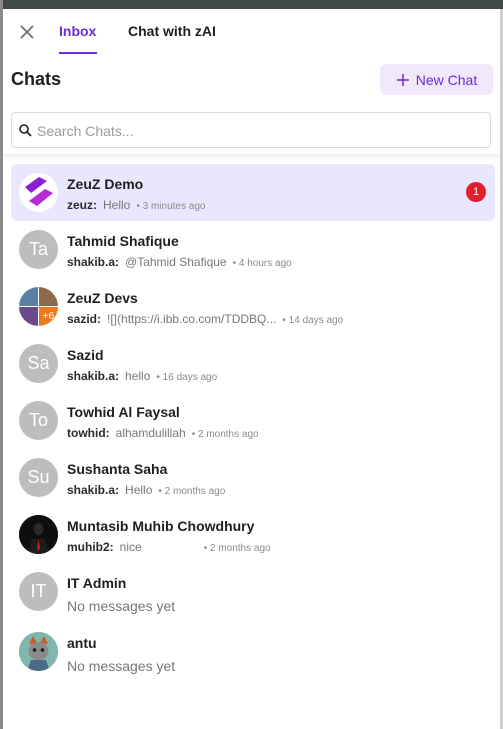 Image resolution: width=503 pixels, height=729 pixels. I want to click on more-members-count: +6, so click(48, 316).